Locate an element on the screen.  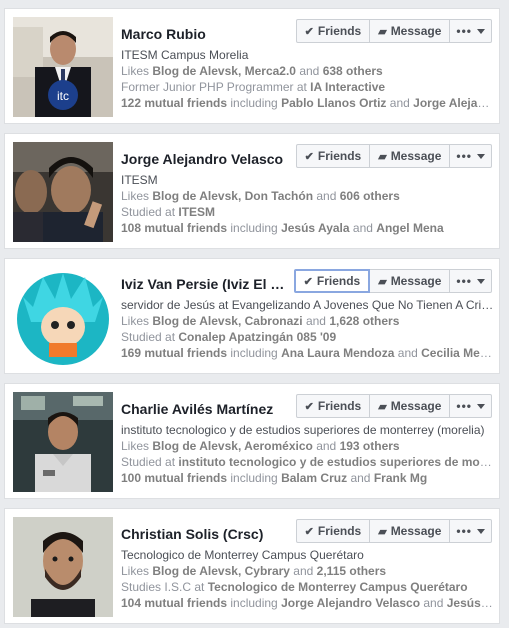
mutual-count-link: 100 mutual friends is located at coordinates (174, 478).